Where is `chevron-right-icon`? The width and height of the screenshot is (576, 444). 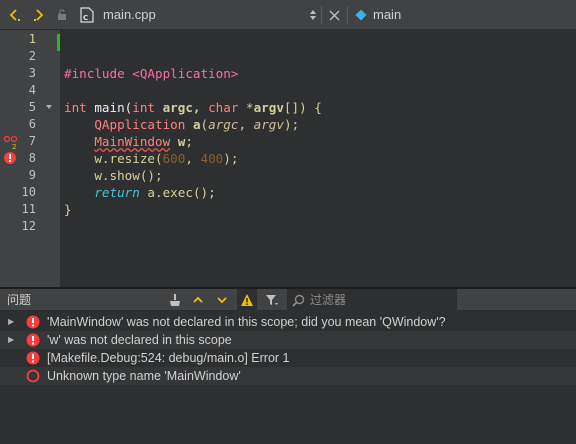
chevron-right-icon is located at coordinates (39, 15).